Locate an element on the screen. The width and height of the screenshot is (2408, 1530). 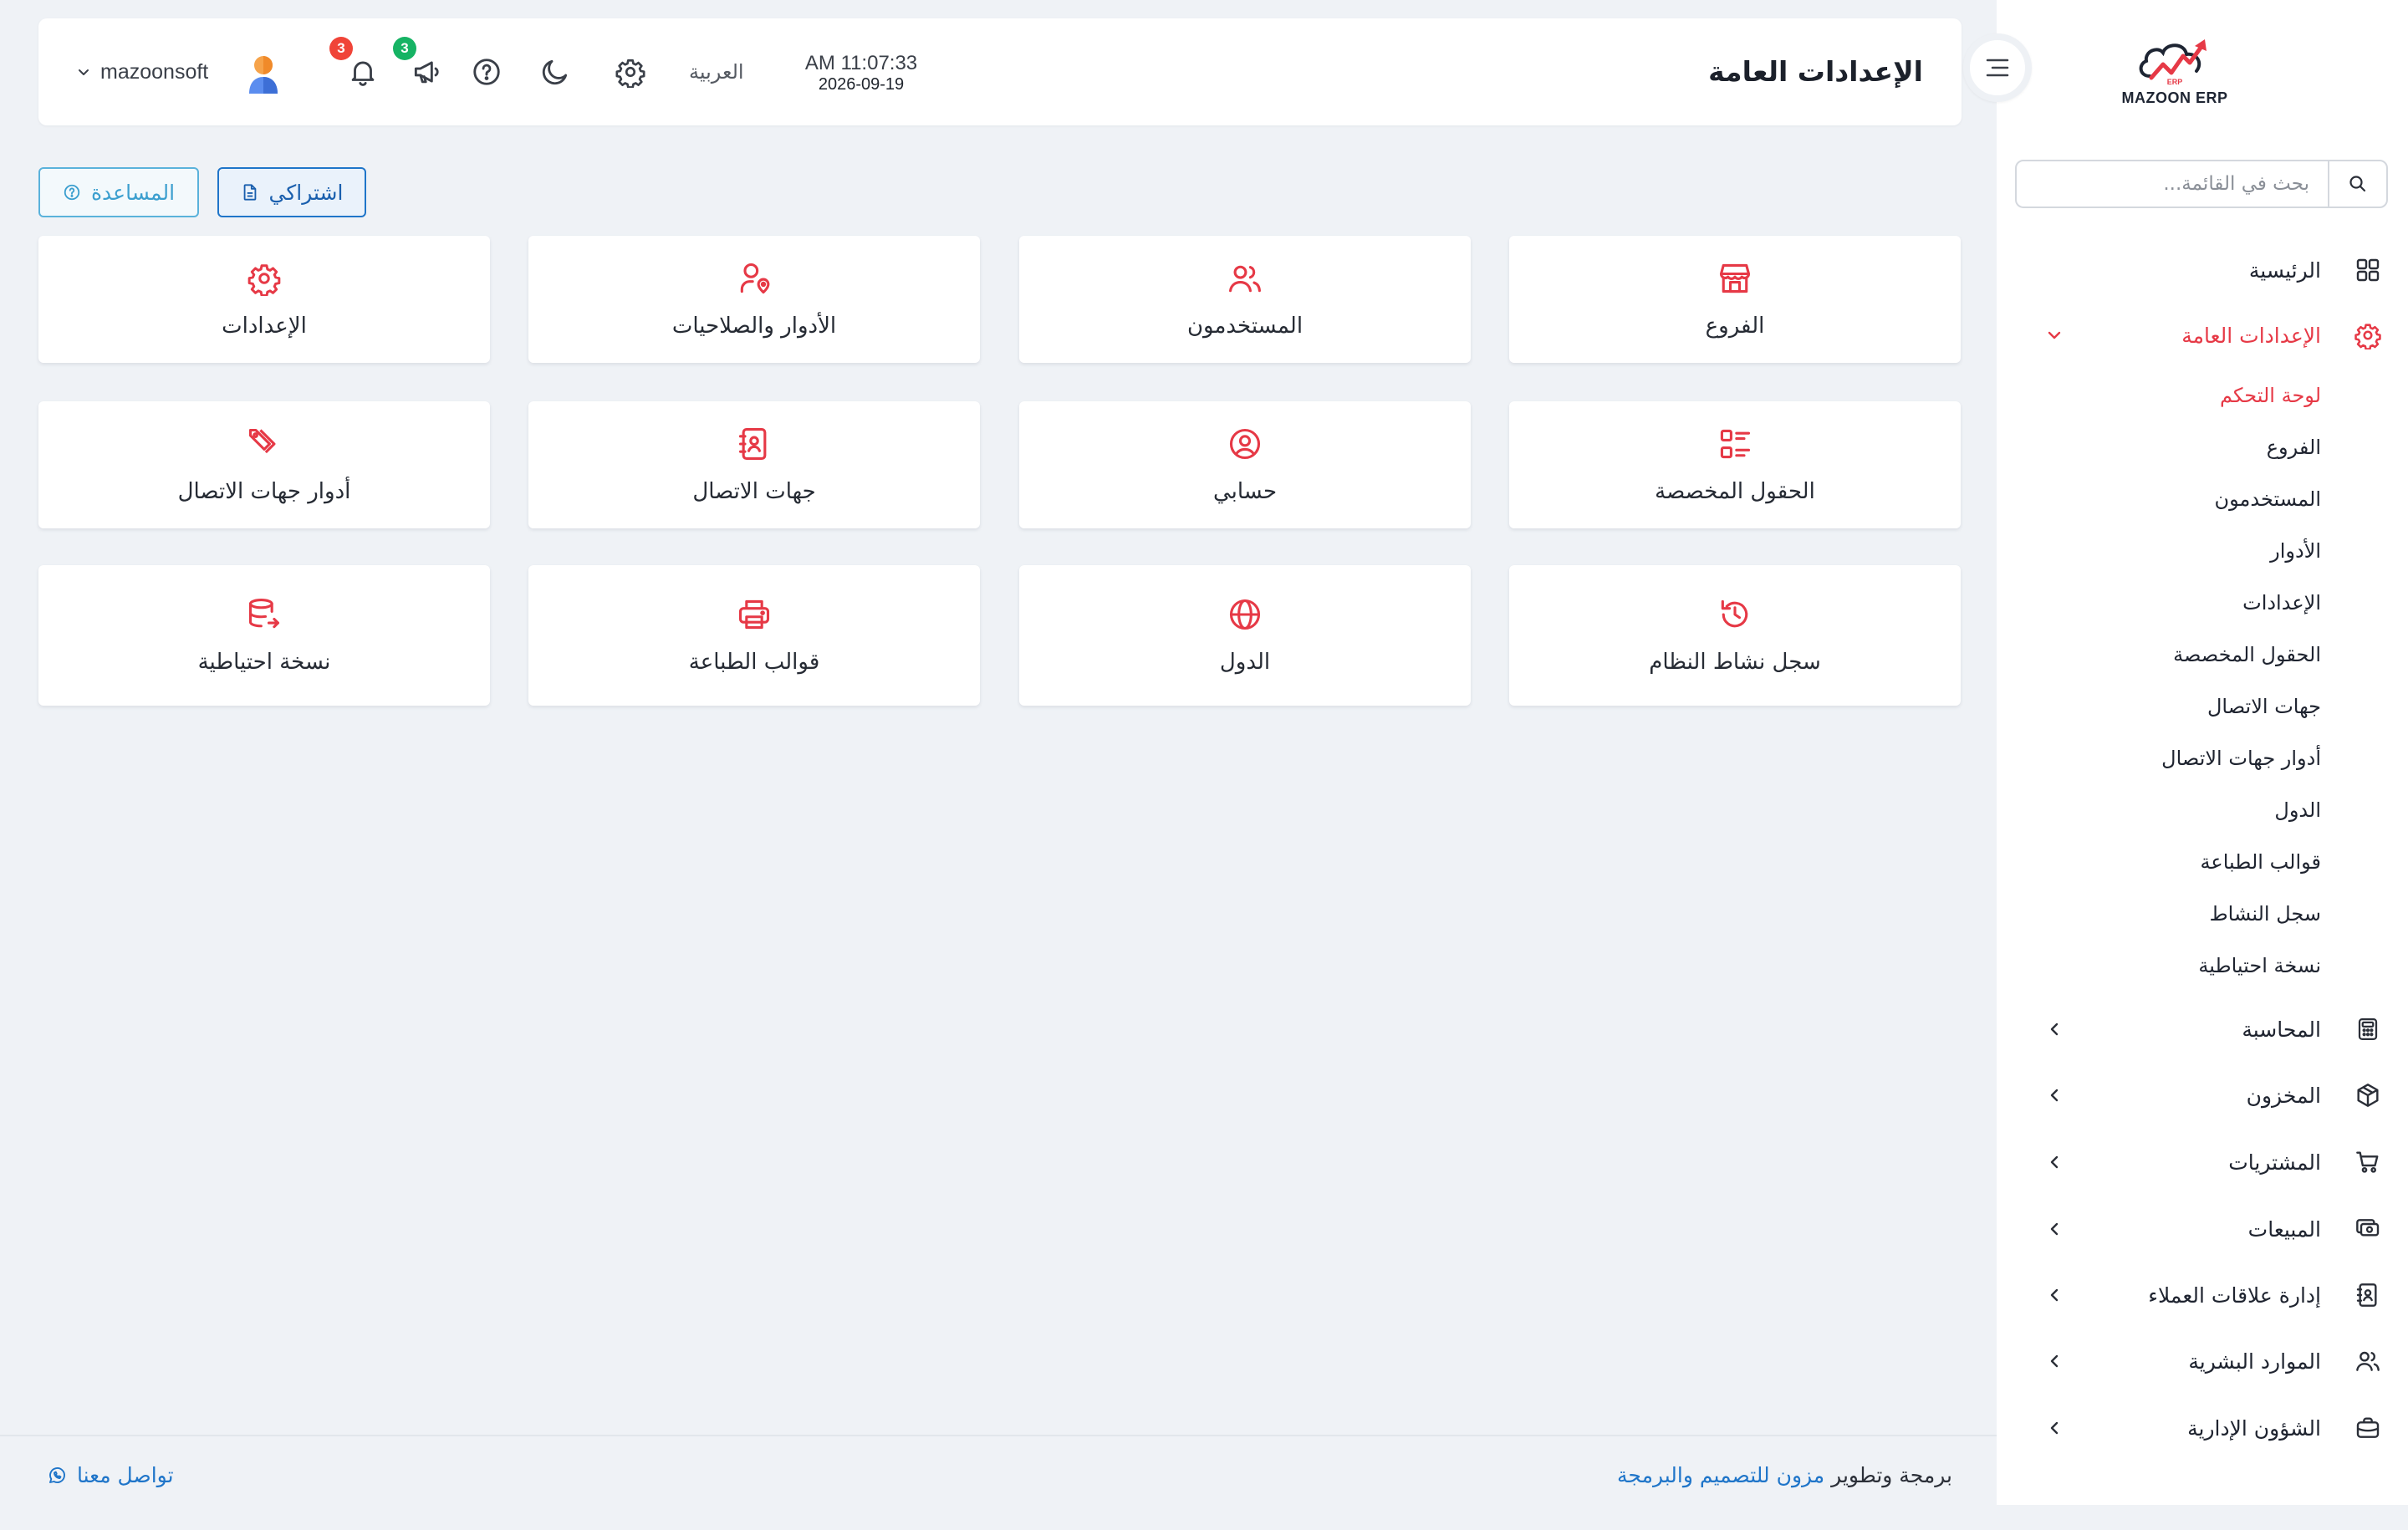
username: mazoonsoft is located at coordinates (155, 71).